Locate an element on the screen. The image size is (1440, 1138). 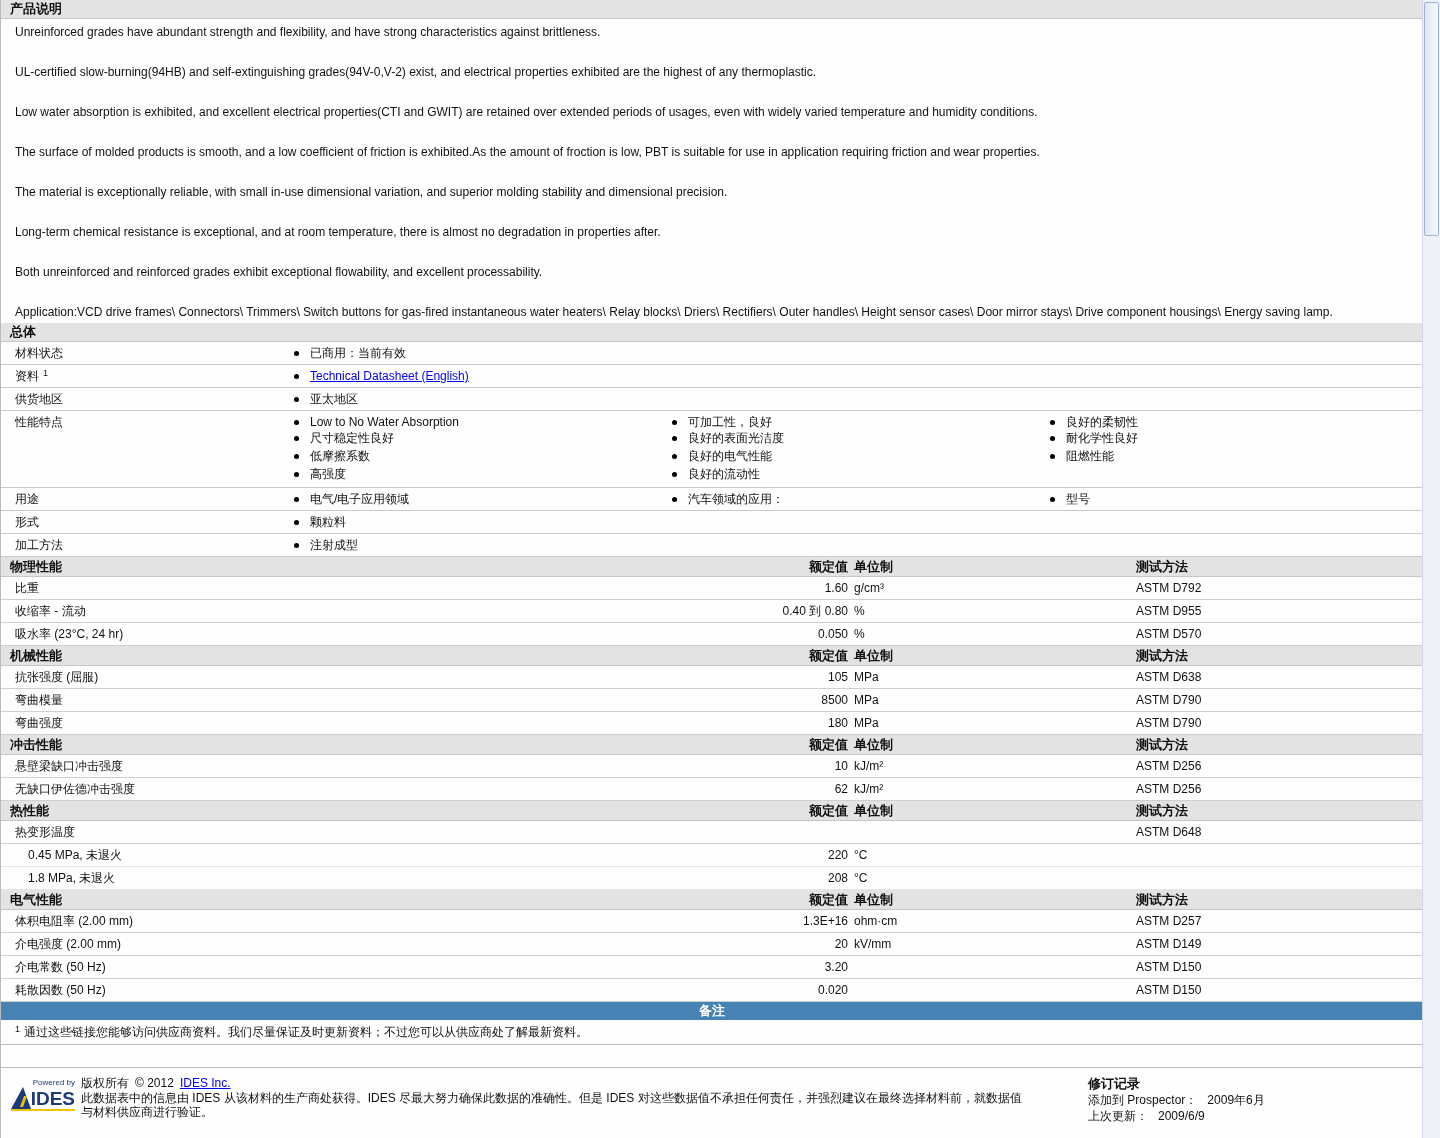
section-header: 热性能 is located at coordinates (29, 811).